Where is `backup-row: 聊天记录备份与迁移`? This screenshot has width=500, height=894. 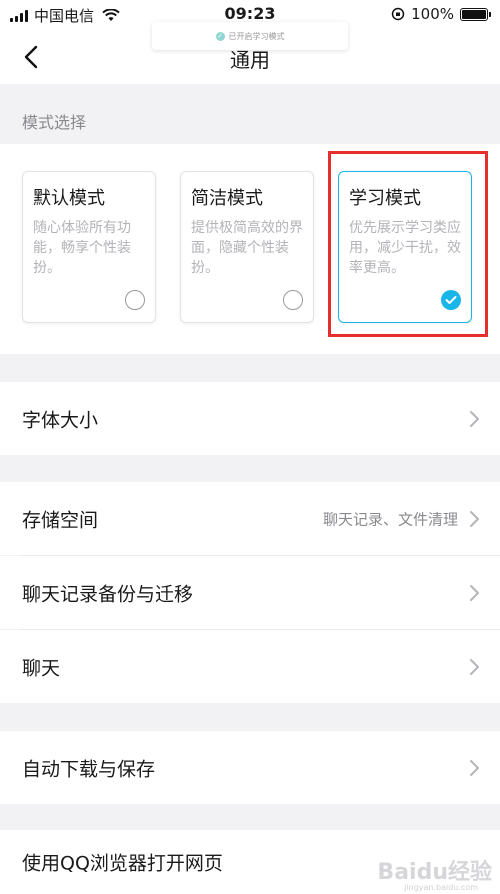
backup-row: 聊天记录备份与迁移 is located at coordinates (250, 592).